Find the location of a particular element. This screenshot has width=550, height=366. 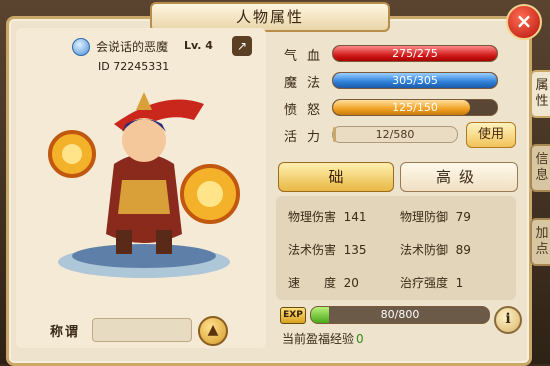

school-emblem-icon is located at coordinates (81, 47).